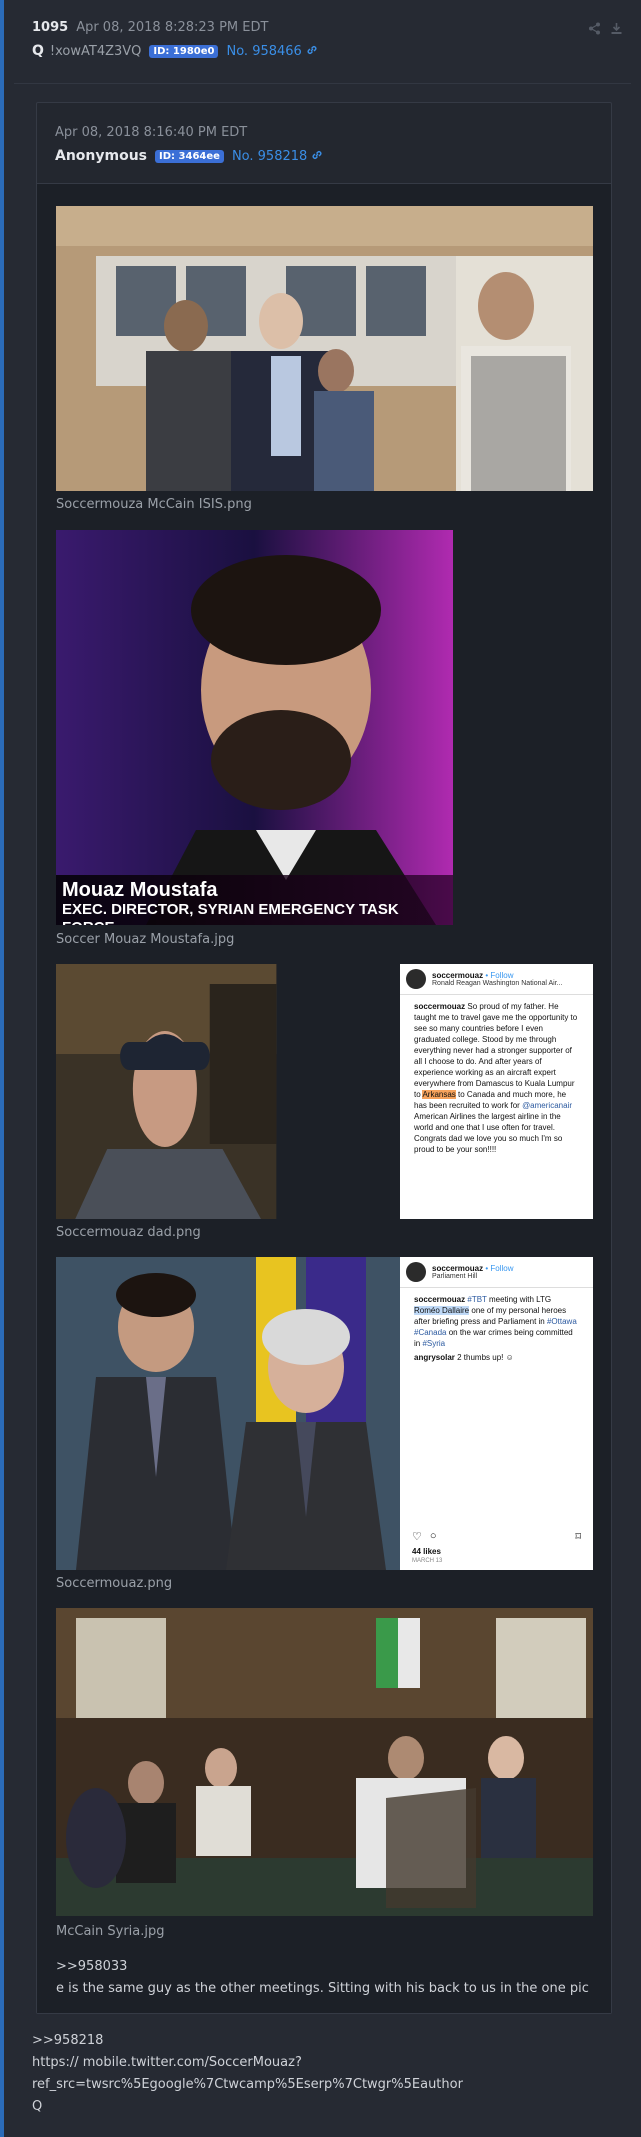 This screenshot has height=2137, width=641. I want to click on post-date: Apr 08, 2018 8:28:23 PM EDT, so click(172, 27).